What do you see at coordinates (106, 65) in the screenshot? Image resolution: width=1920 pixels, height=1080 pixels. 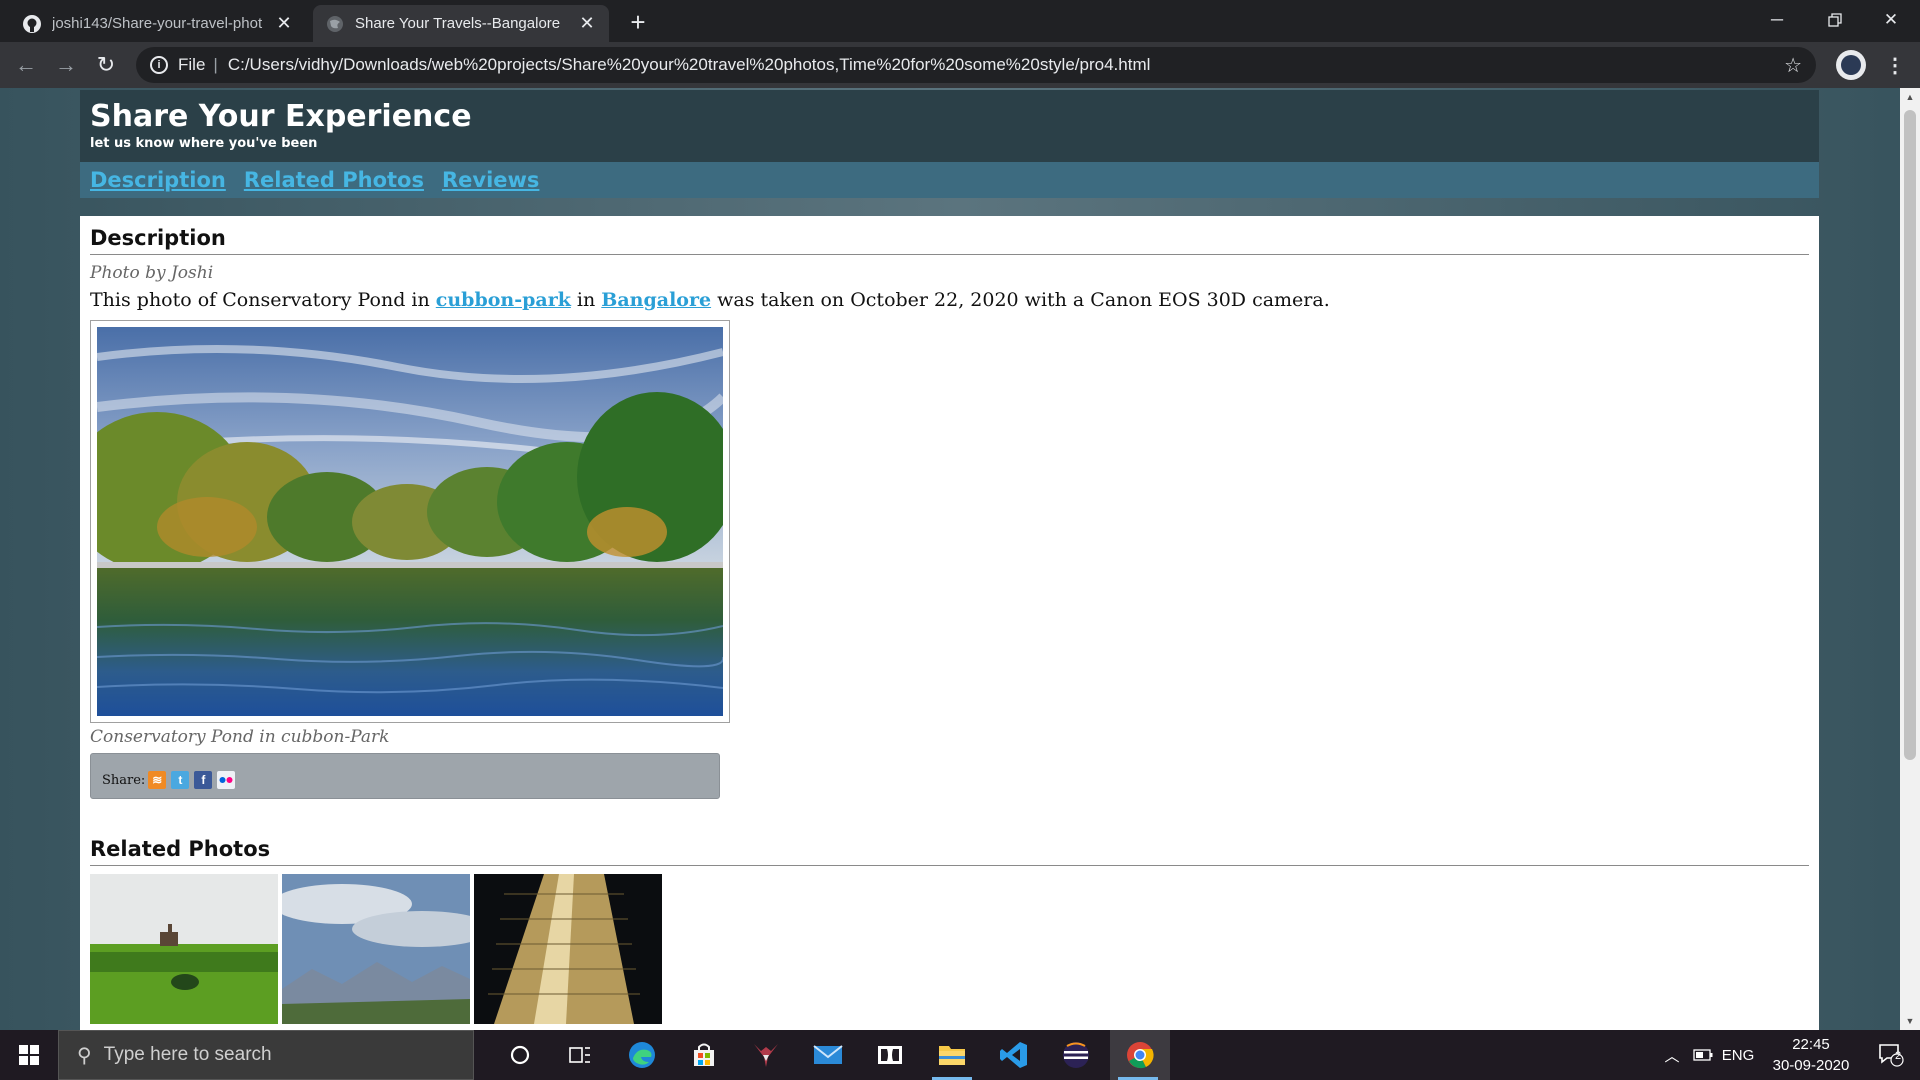 I see `reload-icon: ↻` at bounding box center [106, 65].